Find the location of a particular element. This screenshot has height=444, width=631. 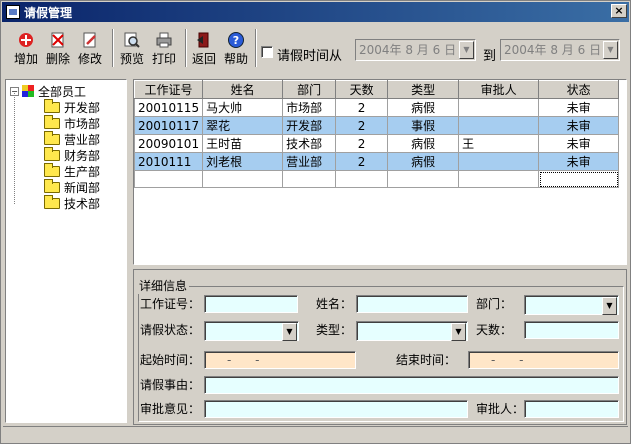

date-to-picker: 2004年 8 月 6 日 ▼ is located at coordinates (560, 50).